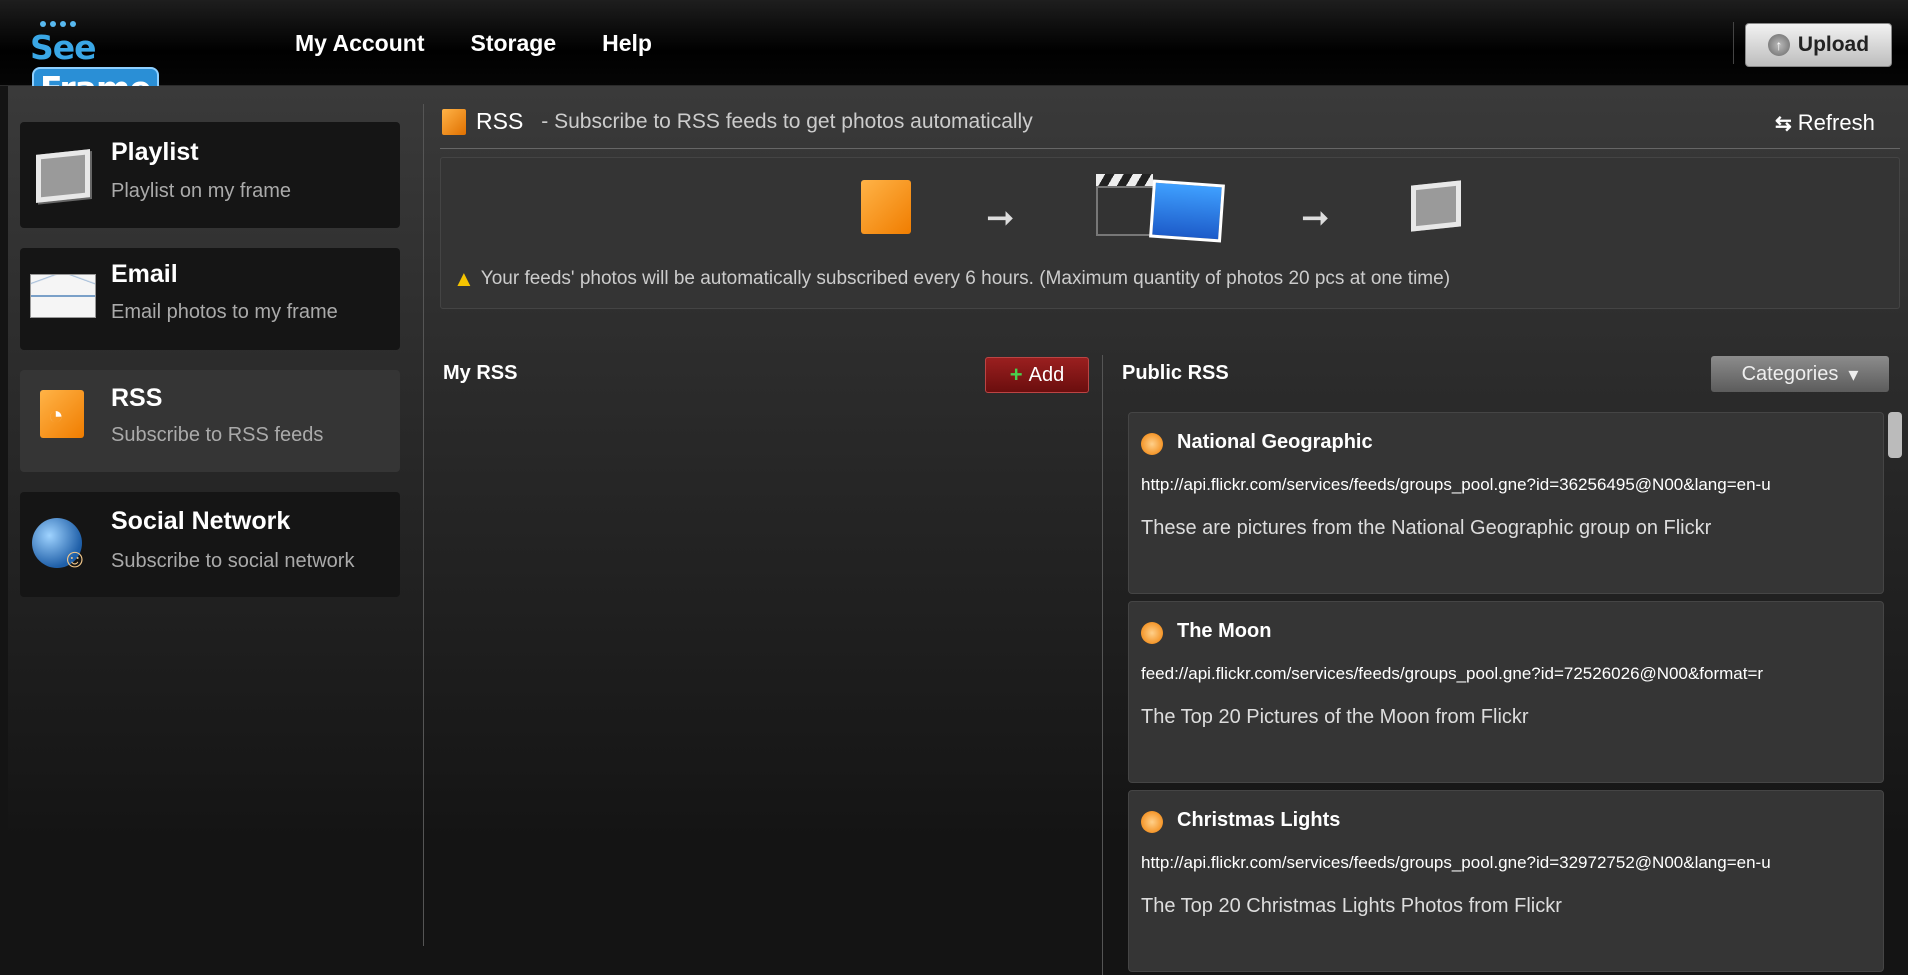 The height and width of the screenshot is (975, 1908). Describe the element at coordinates (1187, 211) in the screenshot. I see `photo-icon` at that location.